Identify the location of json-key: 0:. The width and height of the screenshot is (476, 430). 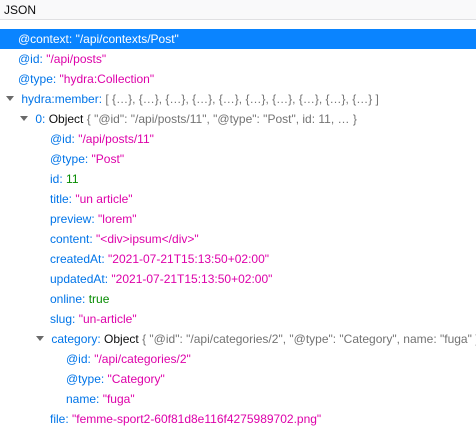
(40, 119).